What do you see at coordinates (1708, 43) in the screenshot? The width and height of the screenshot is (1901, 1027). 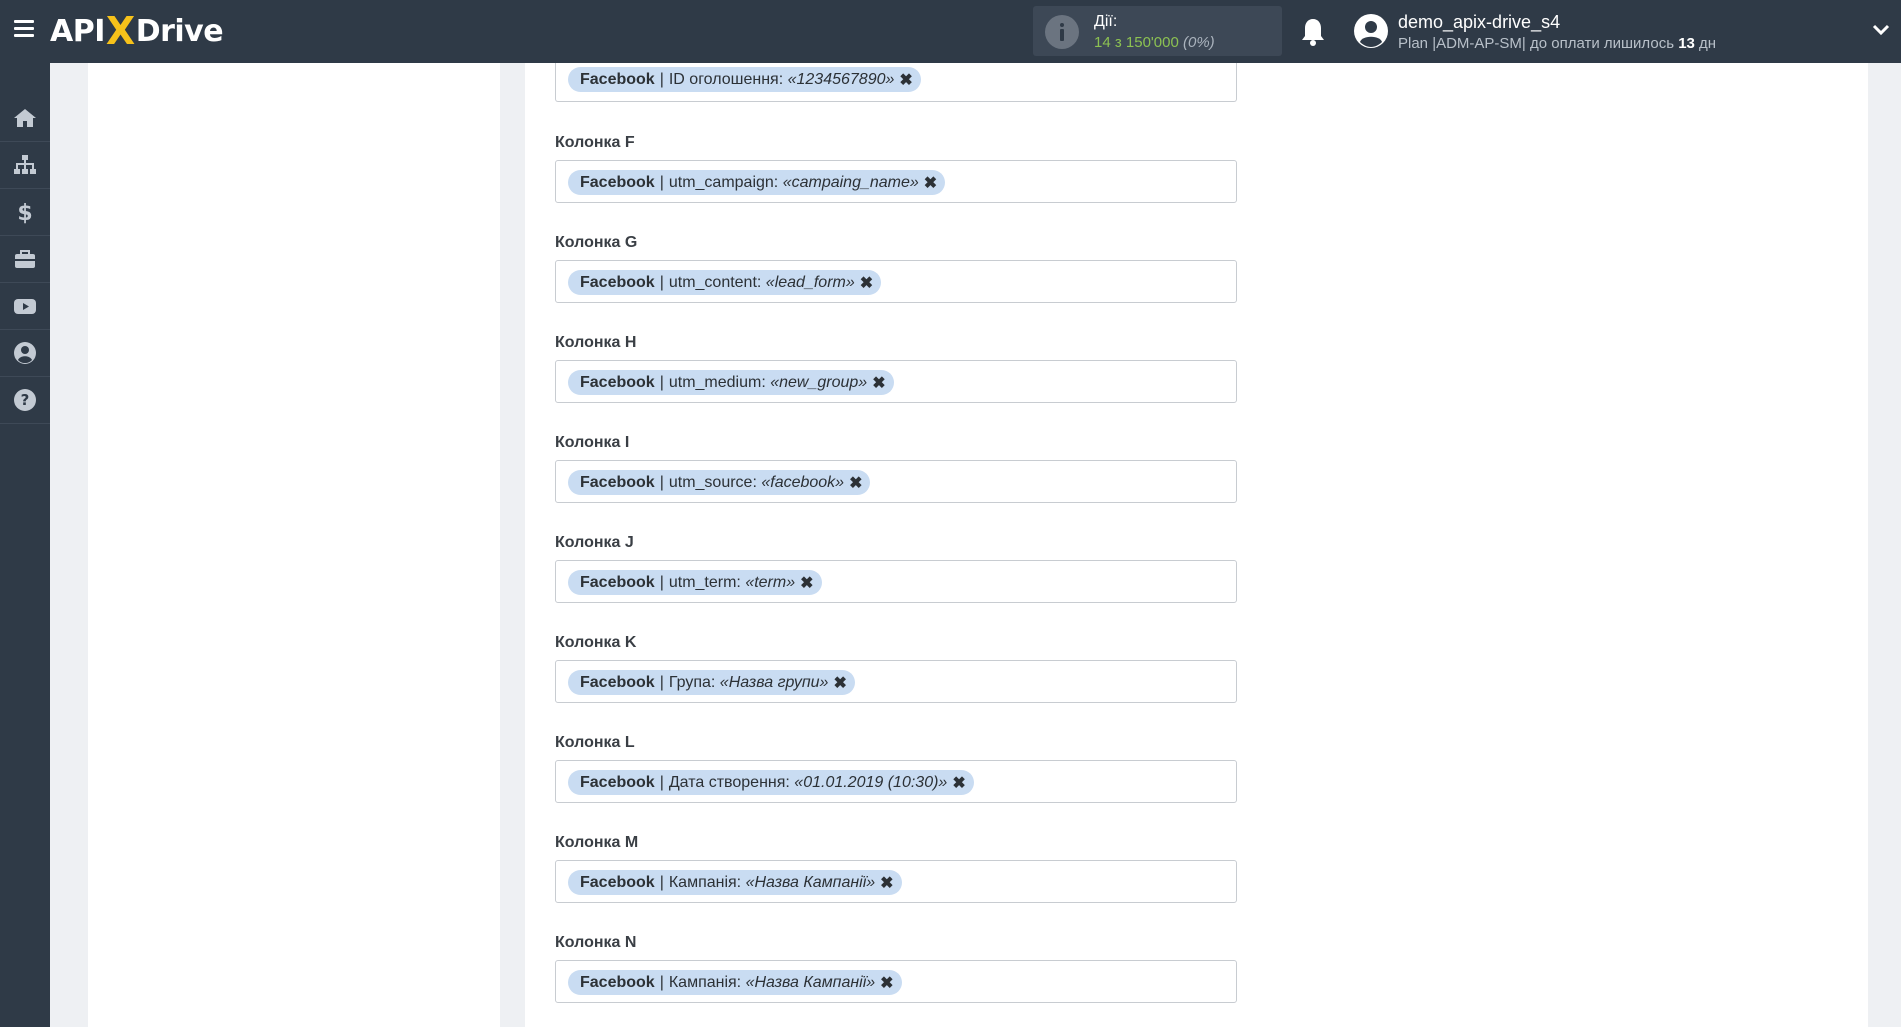 I see `plan-suffix: дн` at bounding box center [1708, 43].